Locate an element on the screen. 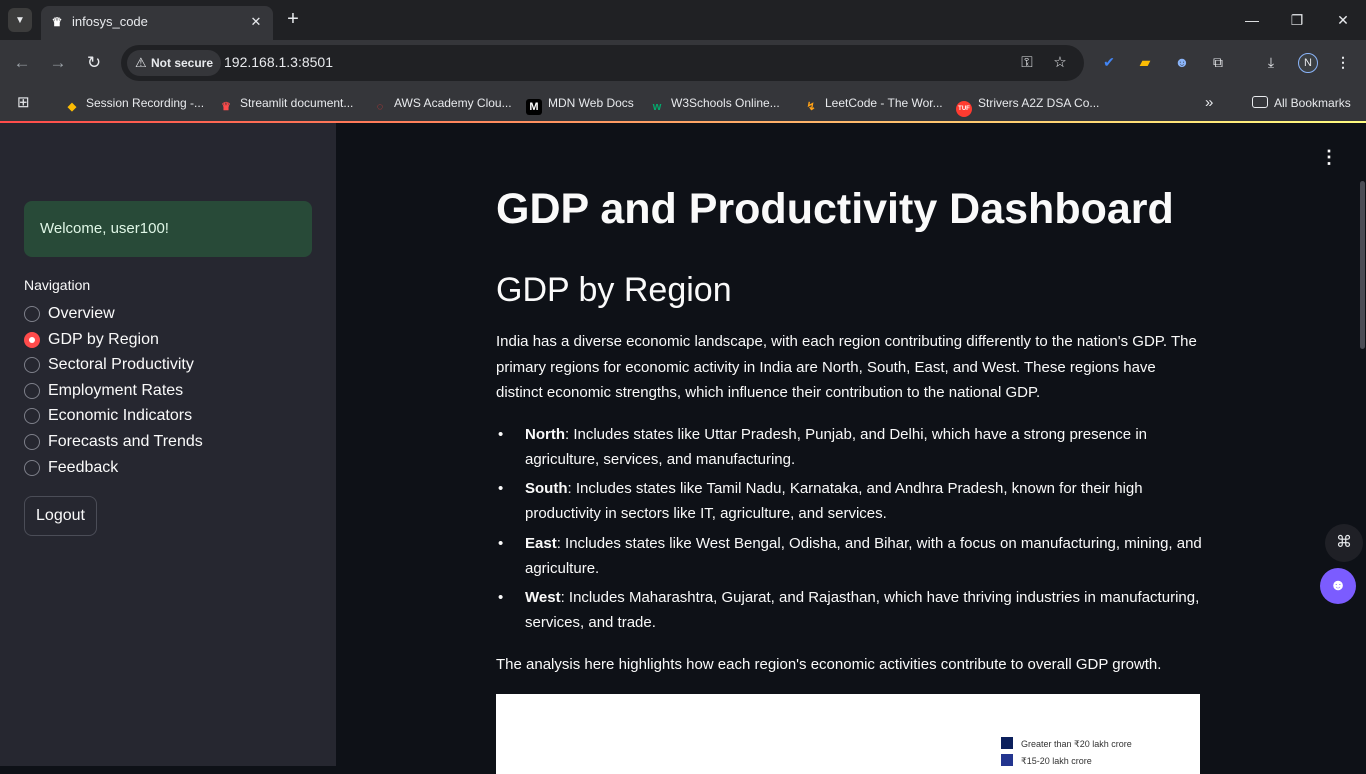 This screenshot has width=1366, height=774. bot-extension-icon: ☻ is located at coordinates (1182, 62).